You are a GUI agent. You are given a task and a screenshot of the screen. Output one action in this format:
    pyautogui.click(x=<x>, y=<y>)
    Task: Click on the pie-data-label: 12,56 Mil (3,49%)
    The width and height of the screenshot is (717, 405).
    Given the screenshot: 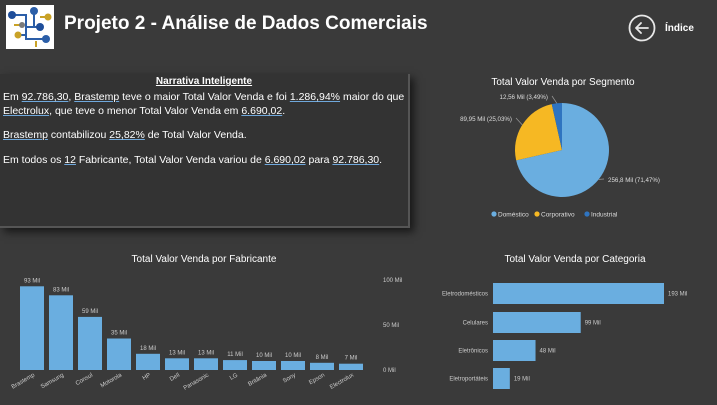 What is the action you would take?
    pyautogui.click(x=524, y=97)
    